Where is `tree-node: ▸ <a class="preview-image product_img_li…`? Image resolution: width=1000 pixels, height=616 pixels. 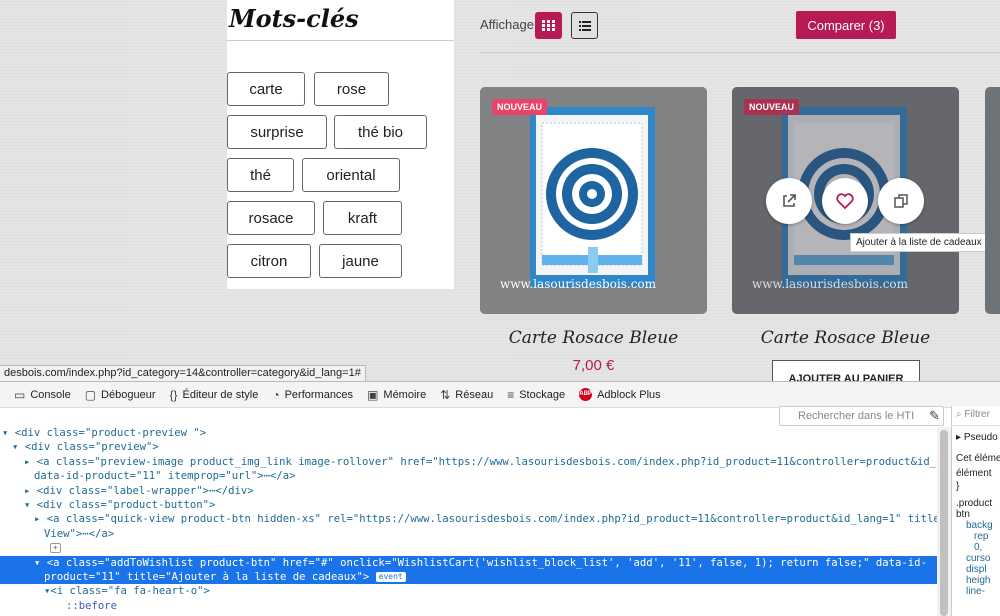
tree-node: ▸ <a class="preview-image product_img_li… is located at coordinates (475, 462).